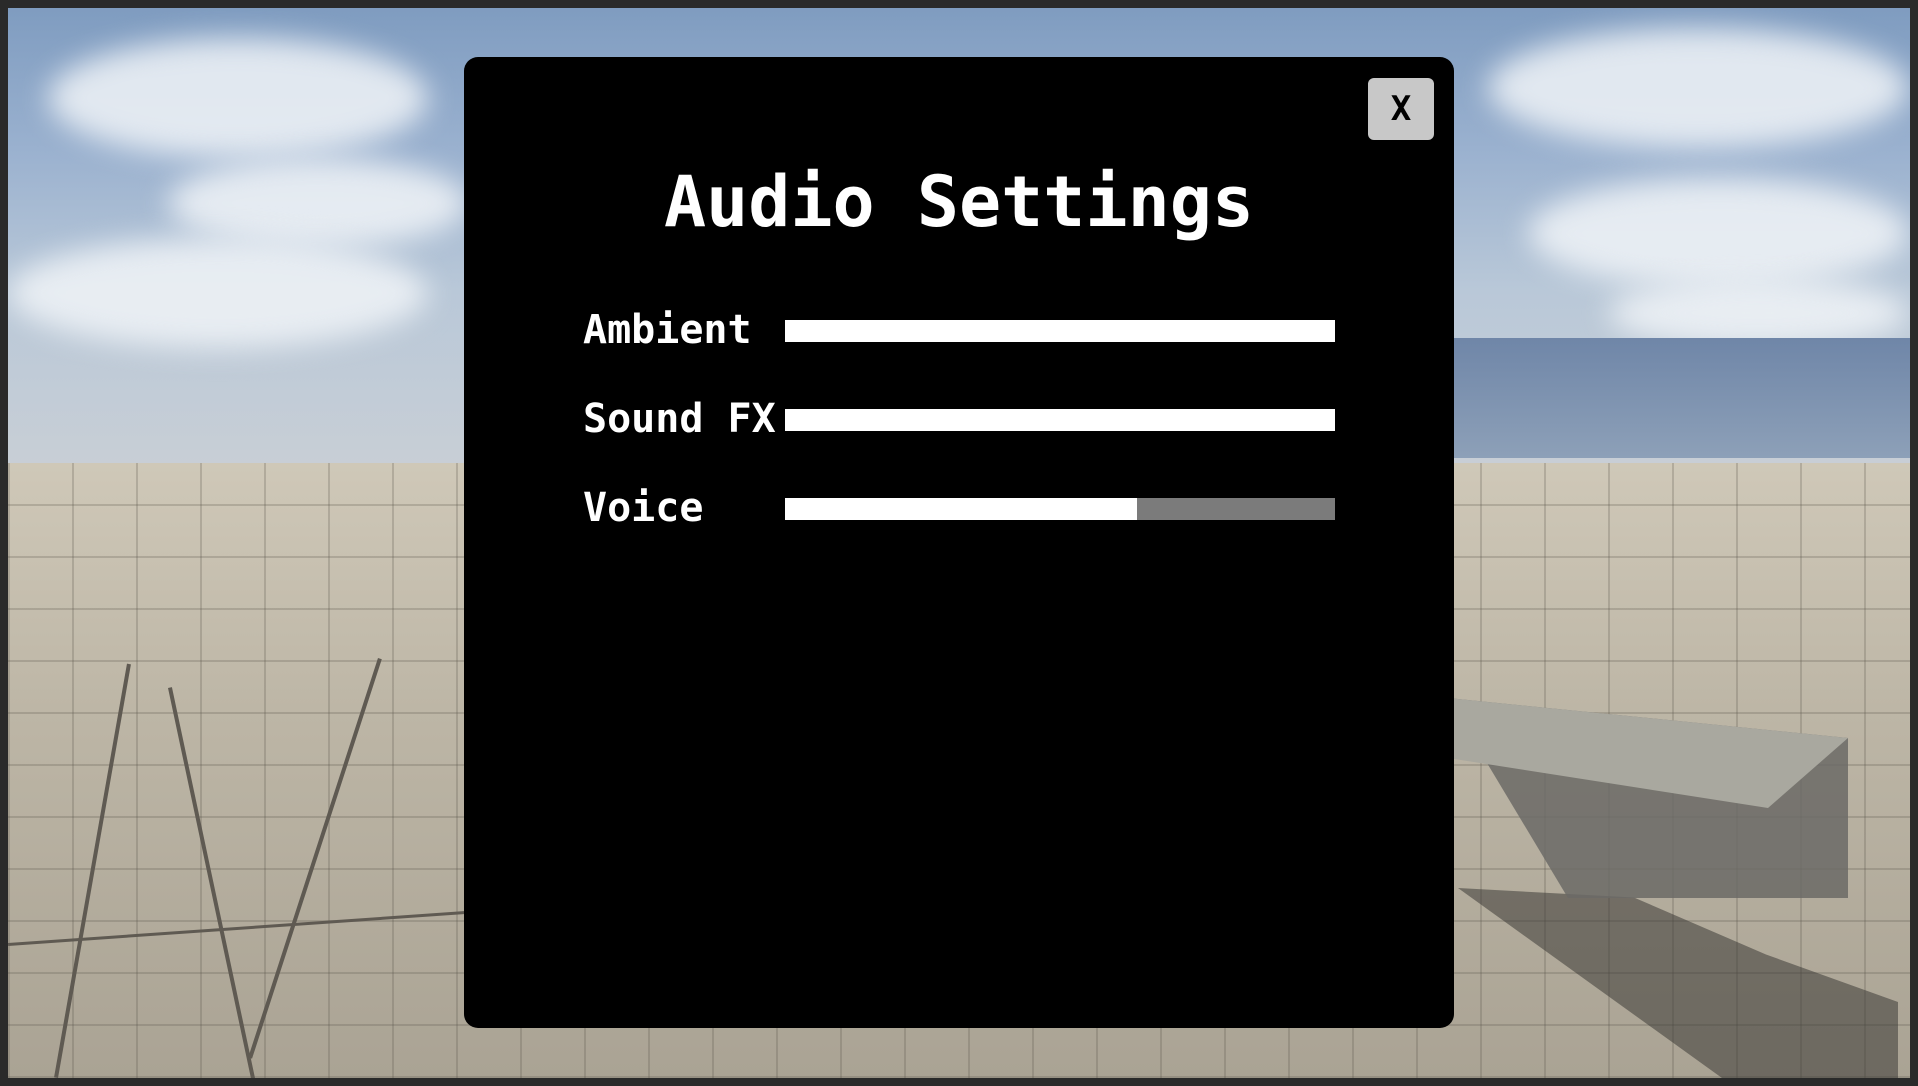 The image size is (1918, 1086). What do you see at coordinates (1401, 109) in the screenshot?
I see `close-button: X` at bounding box center [1401, 109].